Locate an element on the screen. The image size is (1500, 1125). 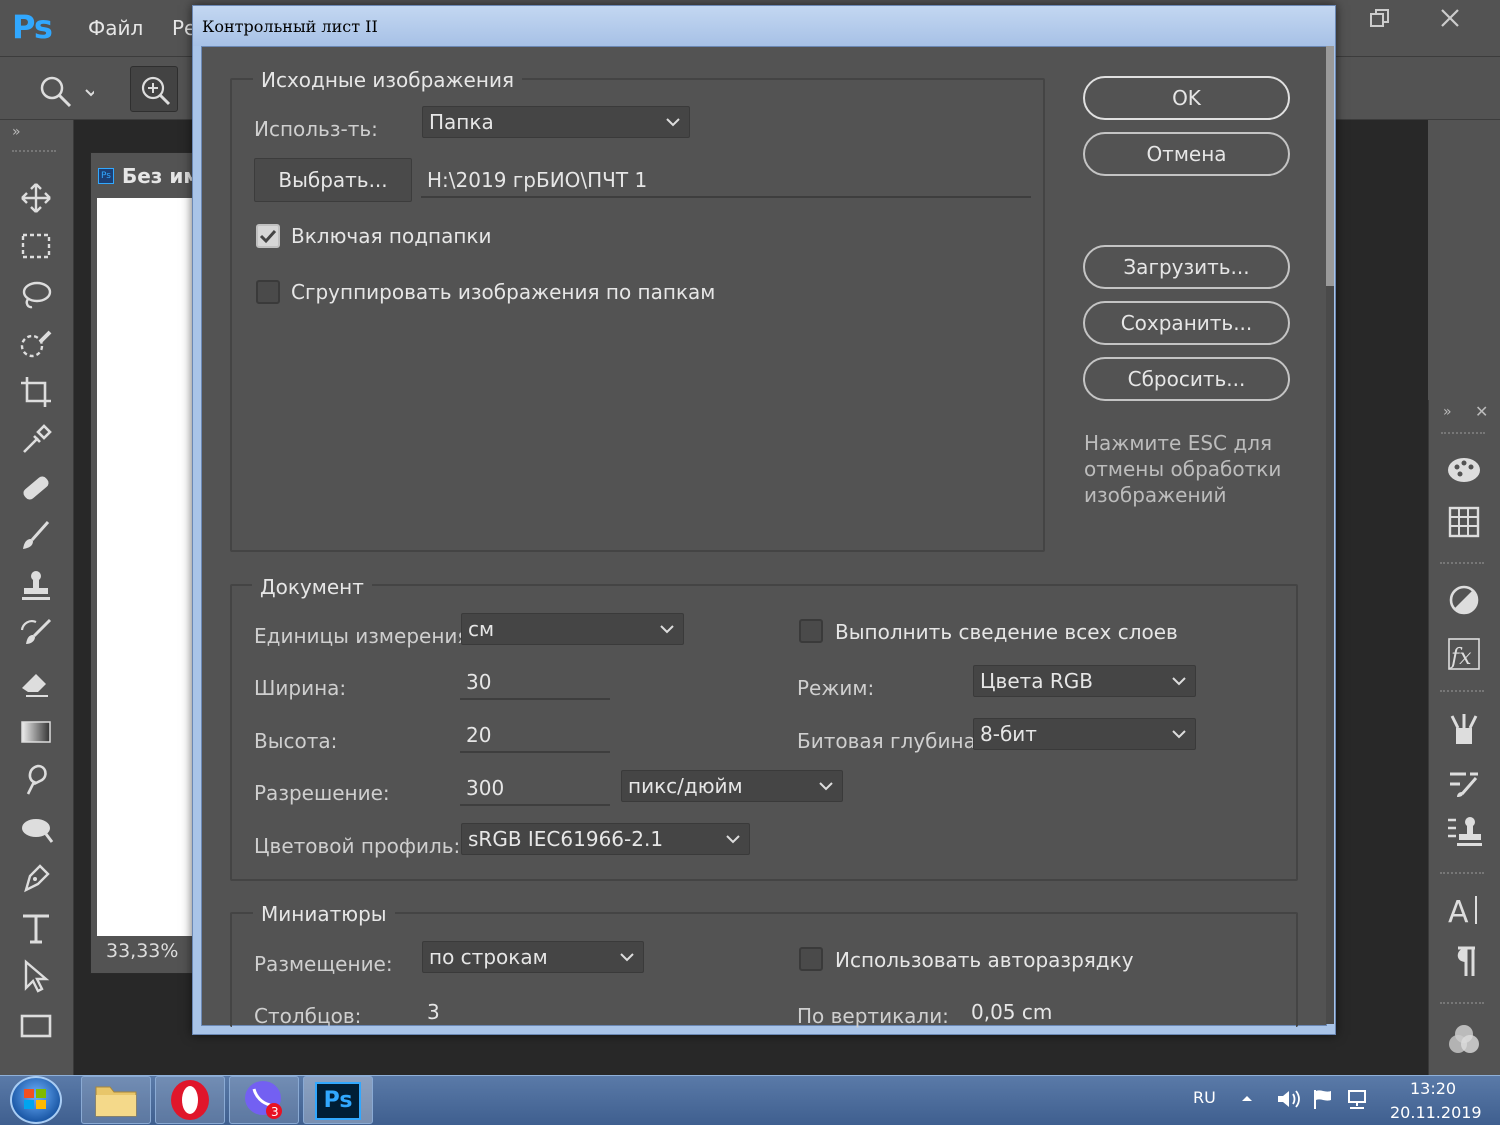
group-by-folder-label: Сгруппировать изображения по папкам is located at coordinates (503, 292).